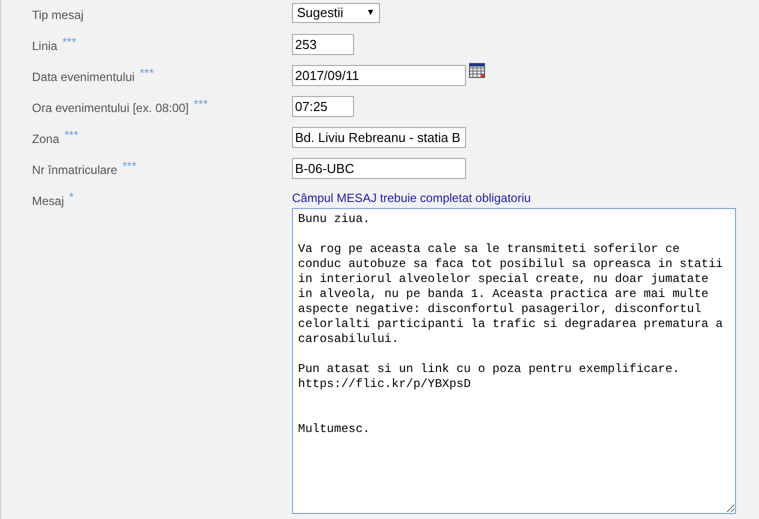 The width and height of the screenshot is (759, 519). Describe the element at coordinates (58, 15) in the screenshot. I see `field-label: Tip mesaj` at that location.